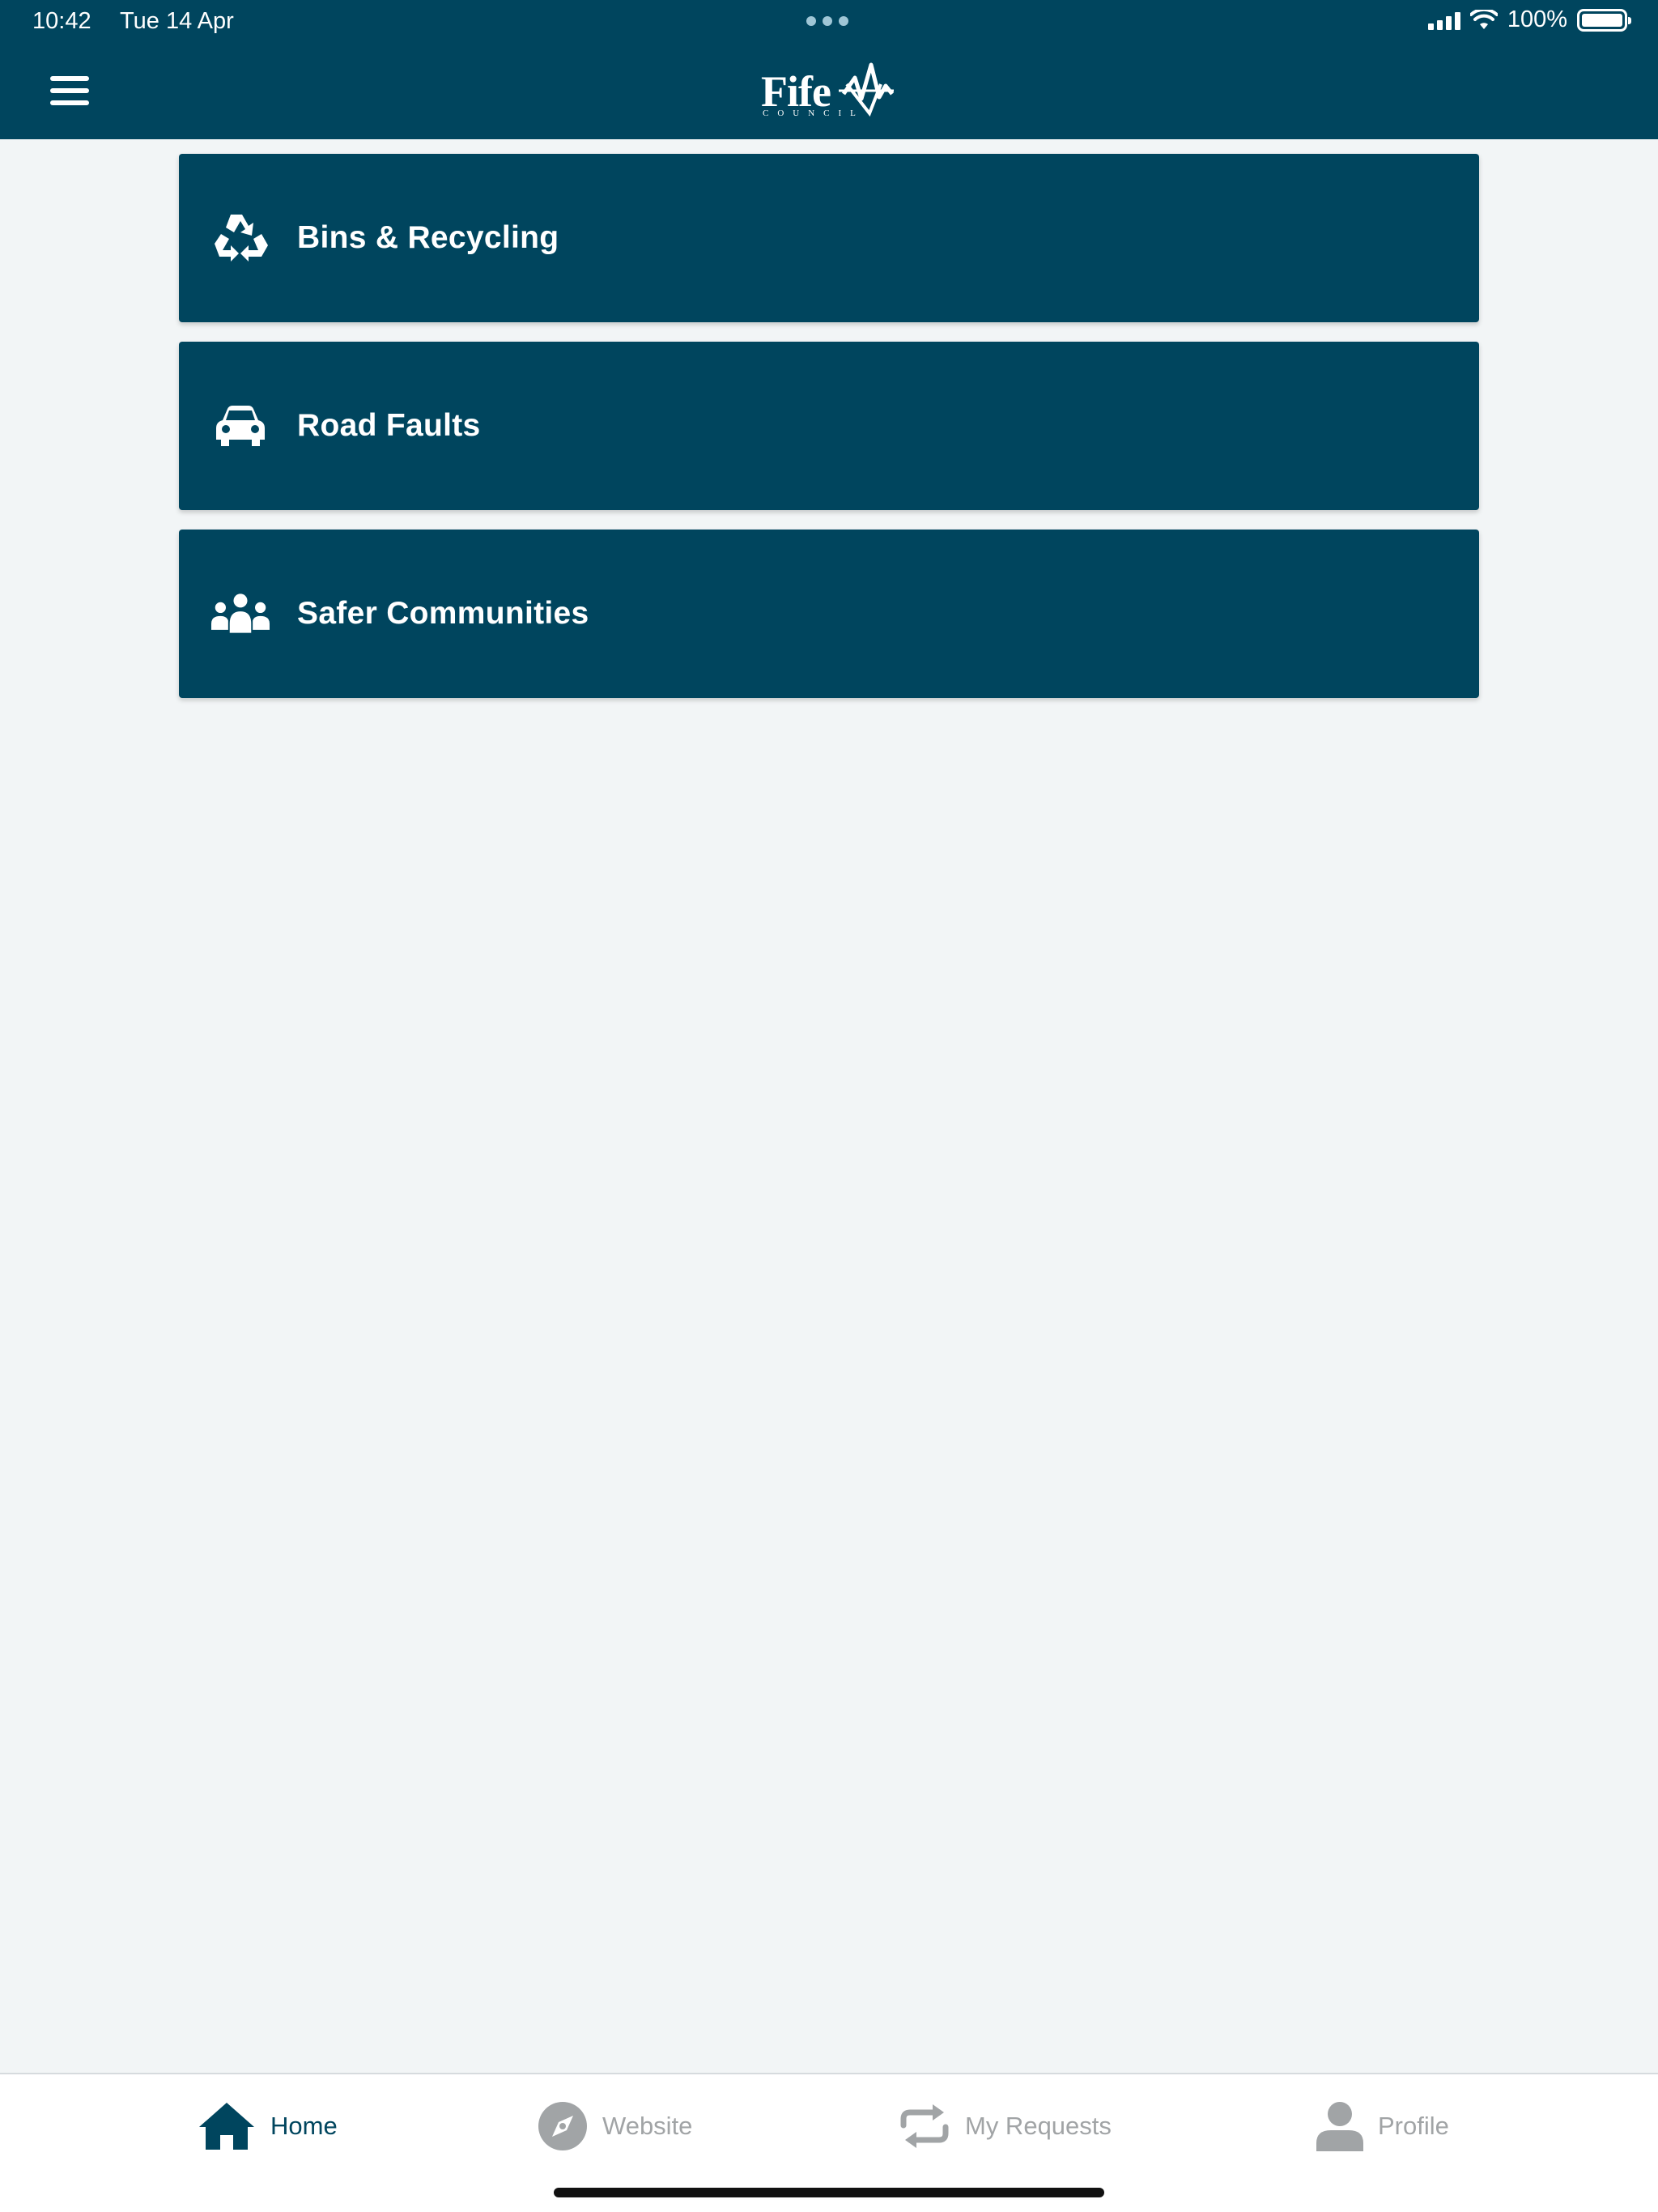 This screenshot has height=2212, width=1658. I want to click on status-time: 10:42, so click(61, 21).